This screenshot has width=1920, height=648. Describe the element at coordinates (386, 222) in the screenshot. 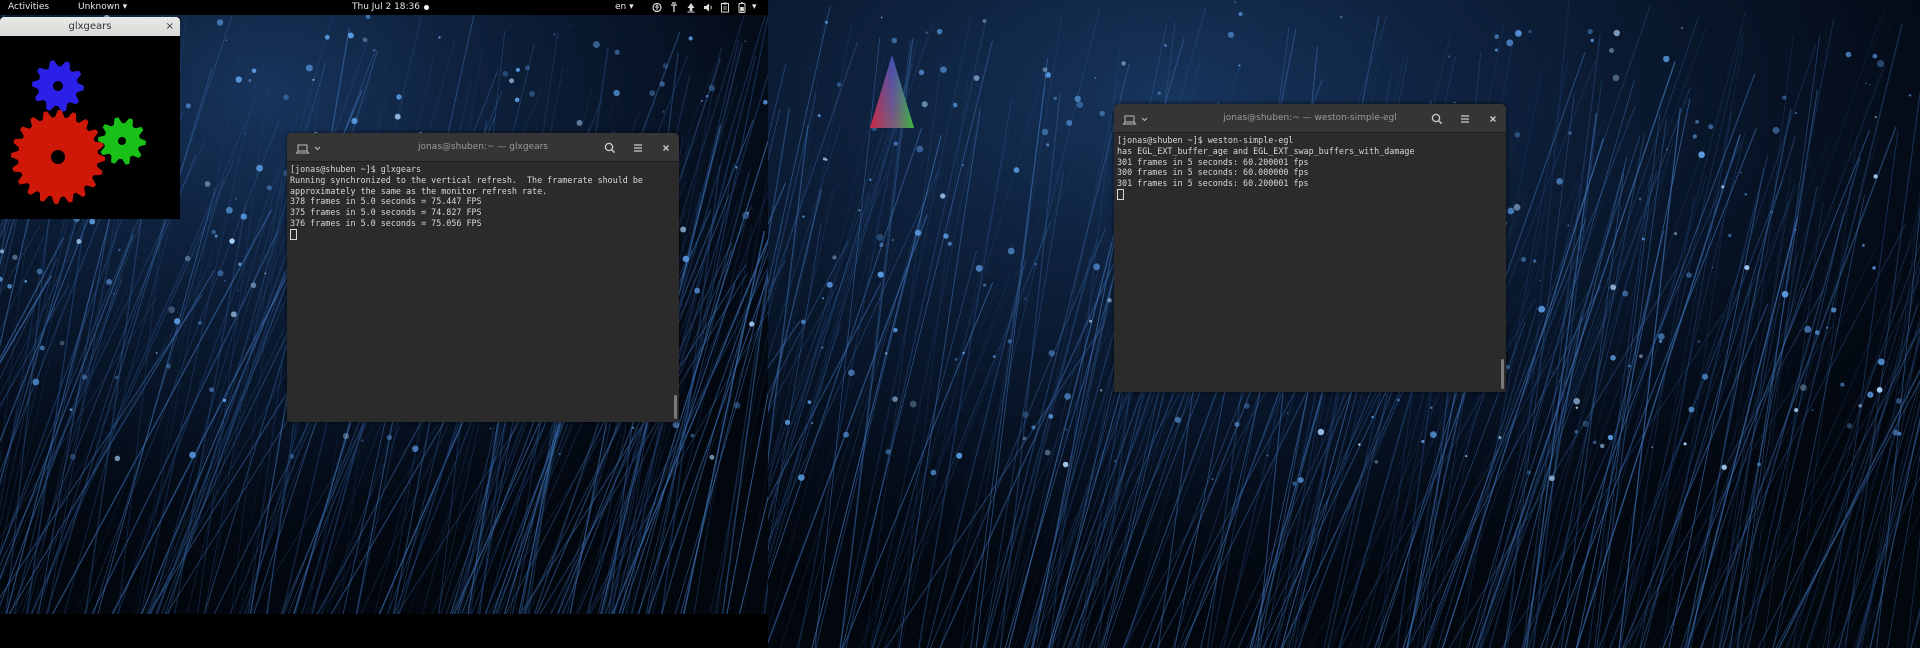

I see `terminal-line: 376 frames in 5.0 seconds = 75.056 FPS` at that location.